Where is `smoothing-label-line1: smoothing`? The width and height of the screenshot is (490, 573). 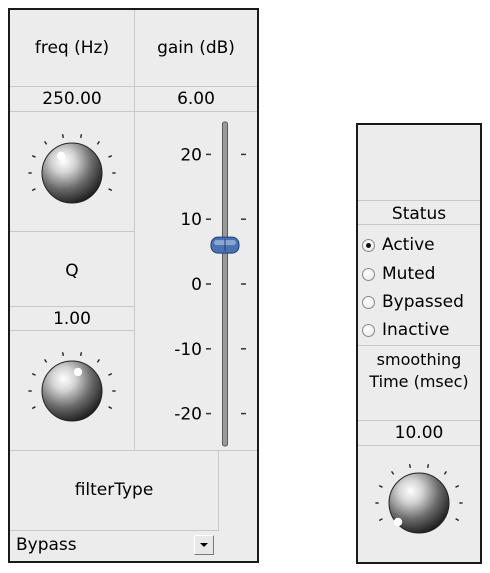
smoothing-label-line1: smoothing is located at coordinates (419, 359).